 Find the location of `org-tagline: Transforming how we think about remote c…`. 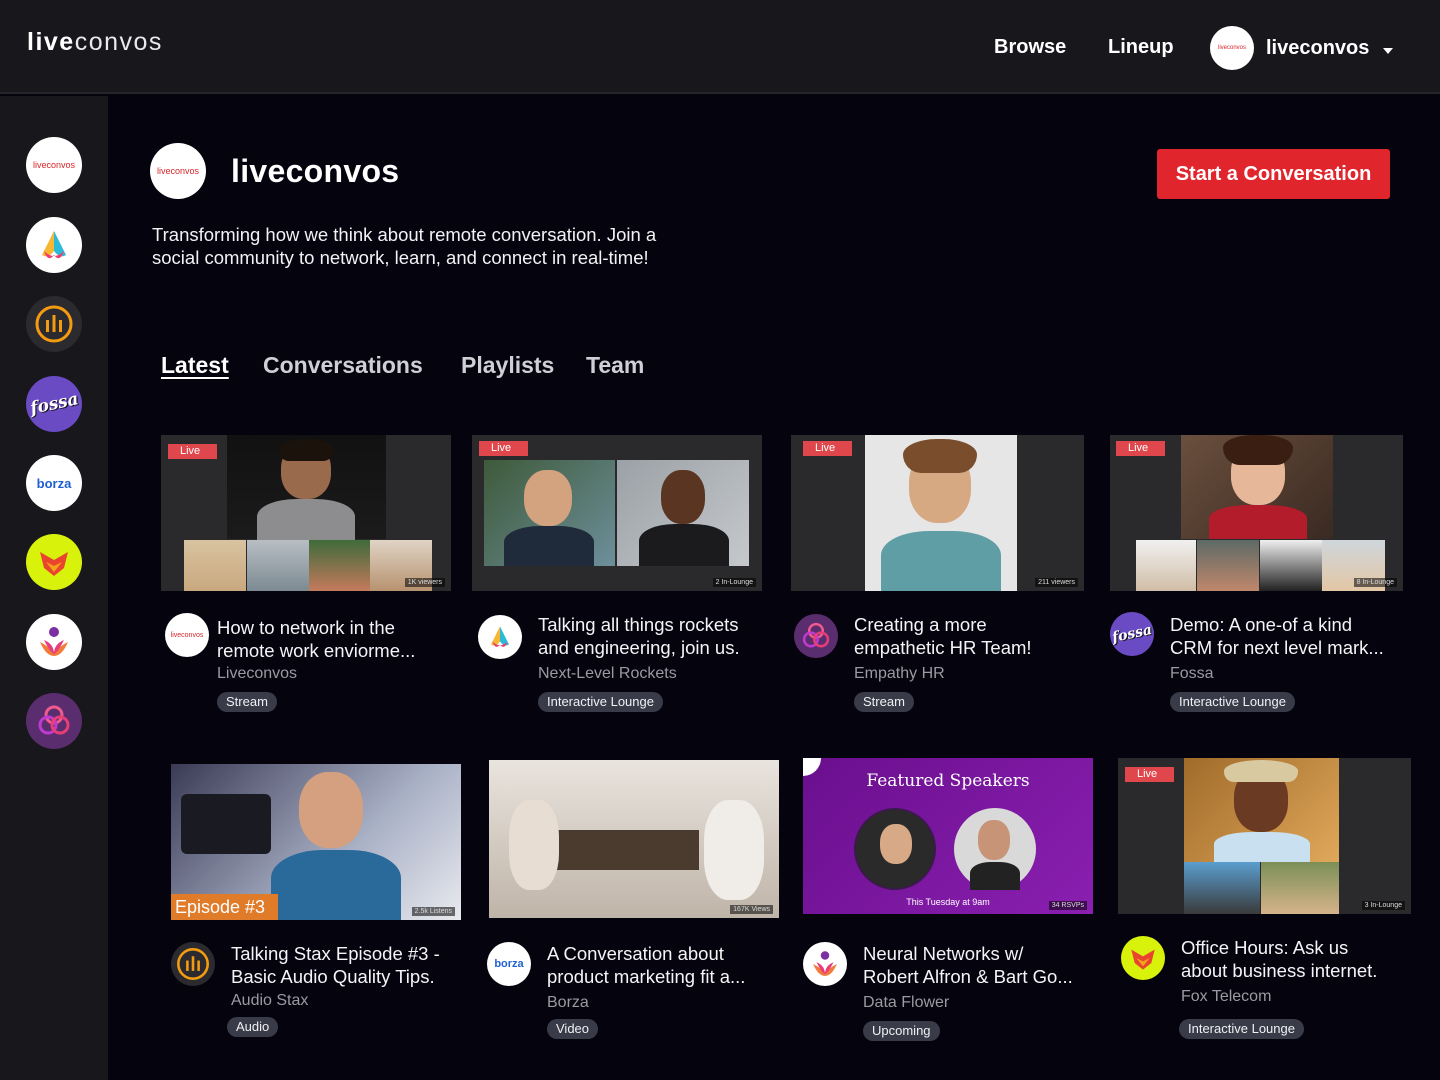

org-tagline: Transforming how we think about remote c… is located at coordinates (404, 246).